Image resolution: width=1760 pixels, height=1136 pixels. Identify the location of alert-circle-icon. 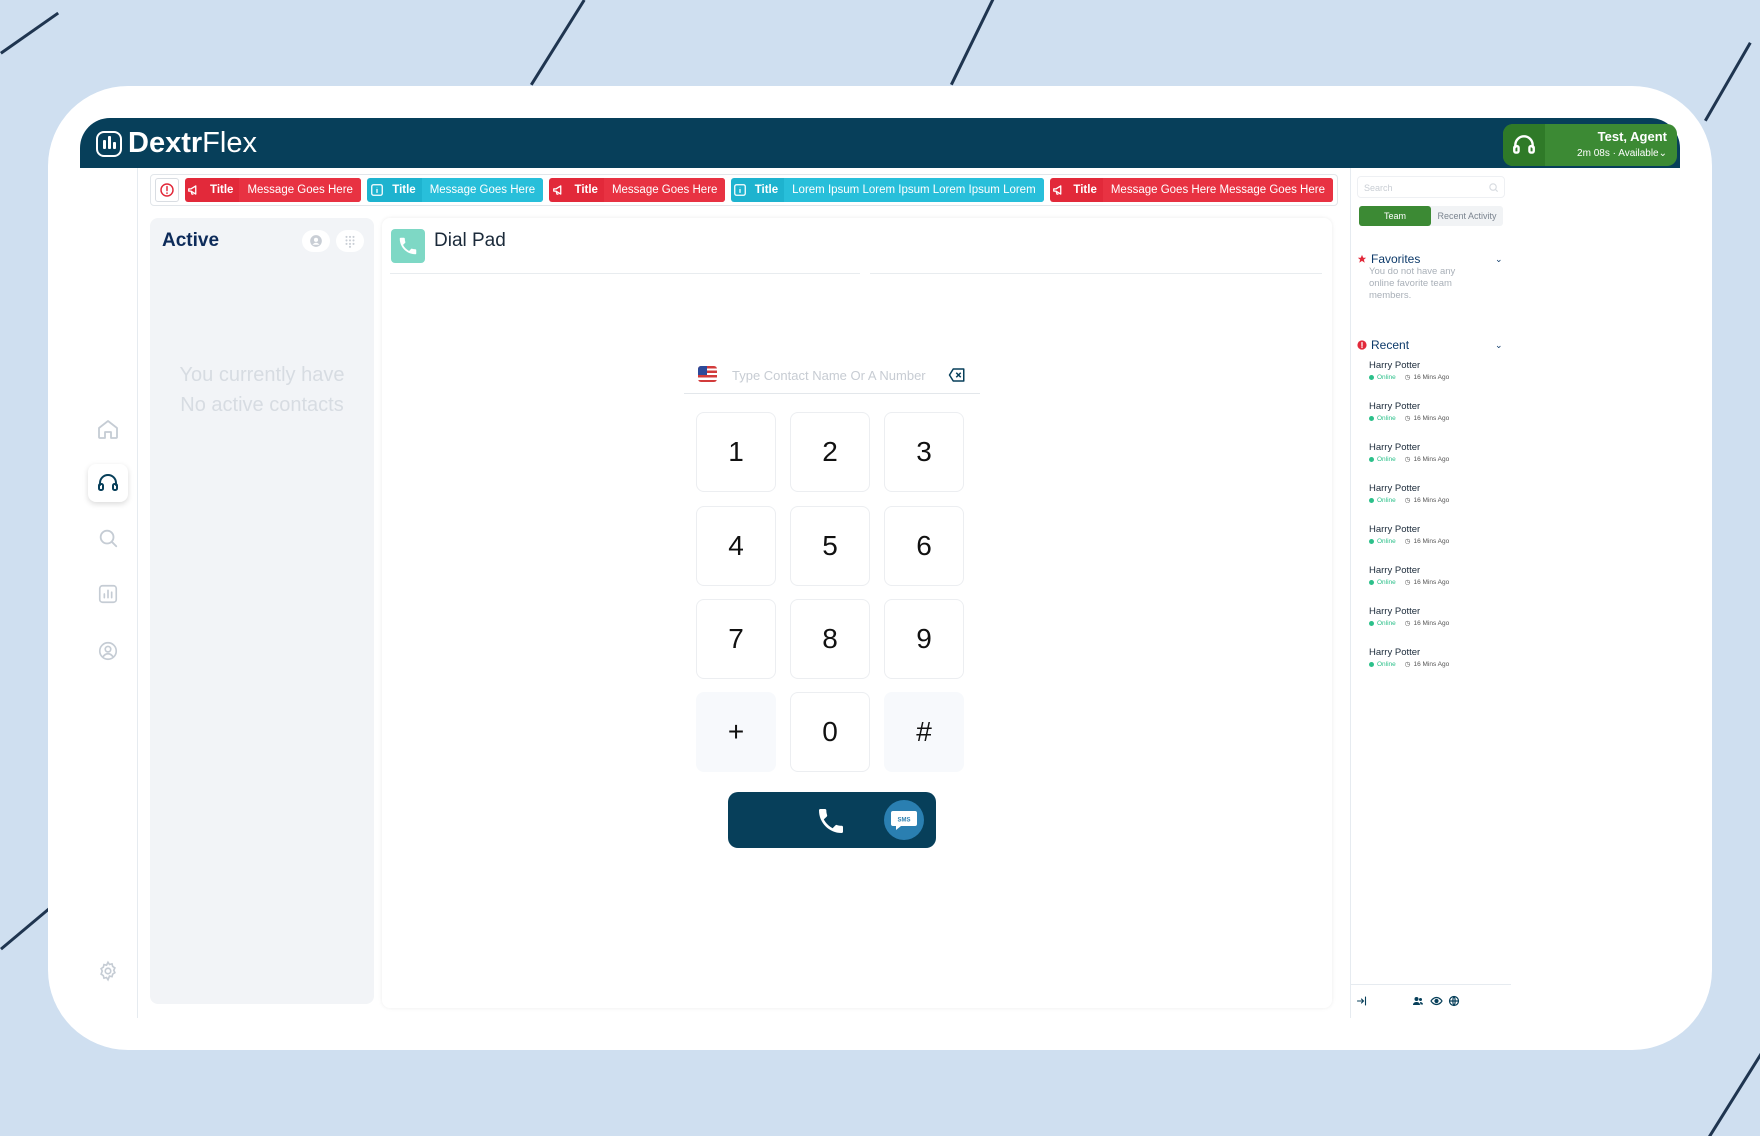
(167, 190).